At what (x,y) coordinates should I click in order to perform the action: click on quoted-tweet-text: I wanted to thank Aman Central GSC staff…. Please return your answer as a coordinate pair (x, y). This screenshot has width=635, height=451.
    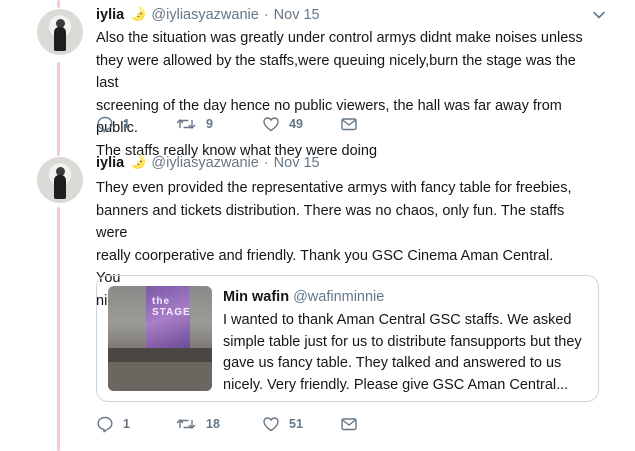
    Looking at the image, I should click on (402, 352).